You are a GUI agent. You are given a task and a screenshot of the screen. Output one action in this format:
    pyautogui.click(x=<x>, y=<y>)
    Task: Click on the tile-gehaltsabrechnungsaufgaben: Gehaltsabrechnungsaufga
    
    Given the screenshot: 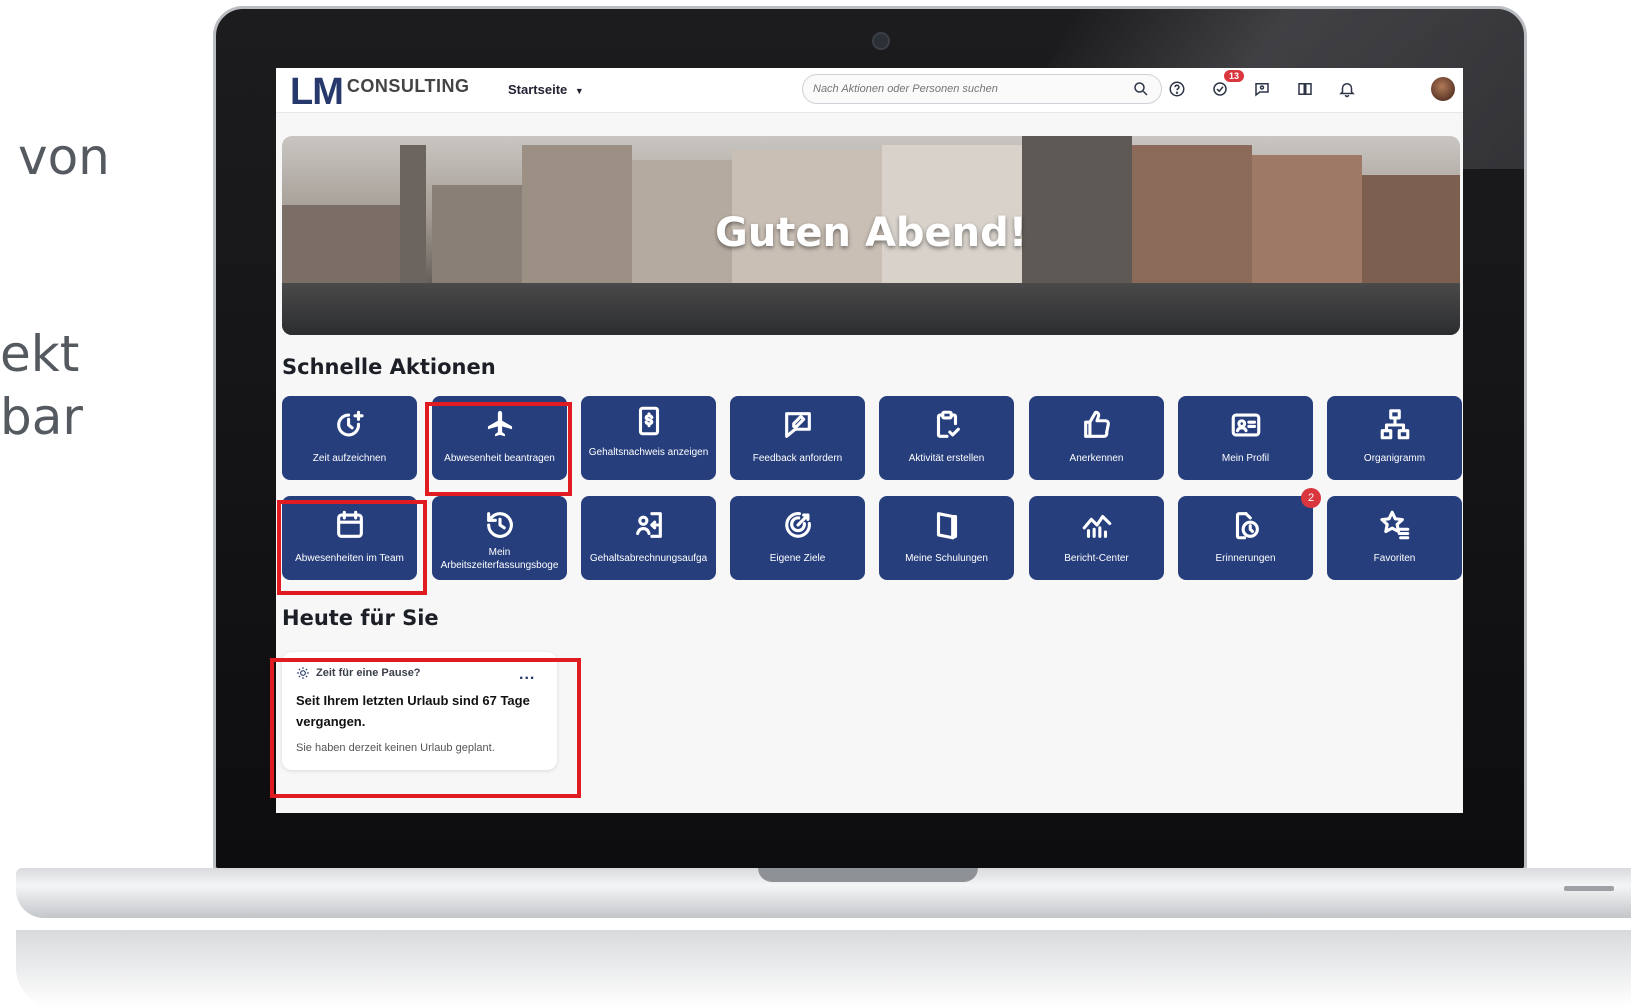 What is the action you would take?
    pyautogui.click(x=648, y=538)
    